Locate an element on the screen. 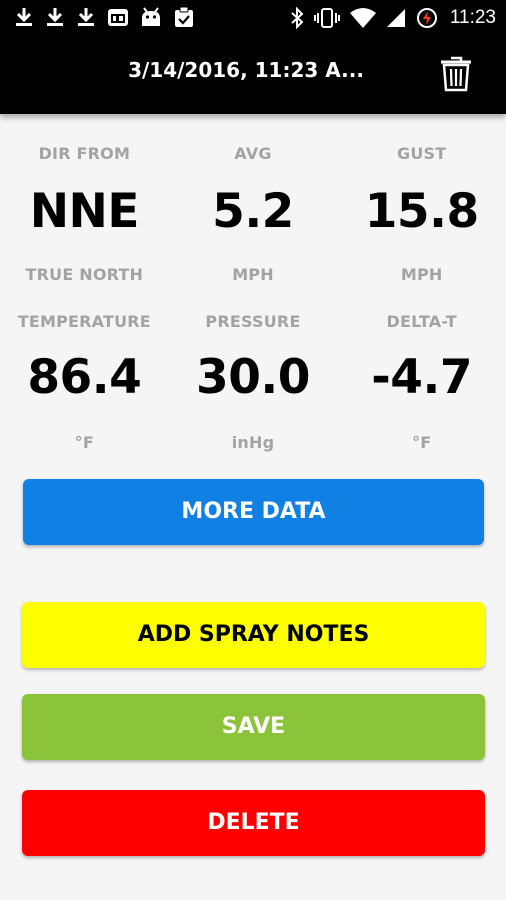  more-data-button: MORE DATA is located at coordinates (253, 512).